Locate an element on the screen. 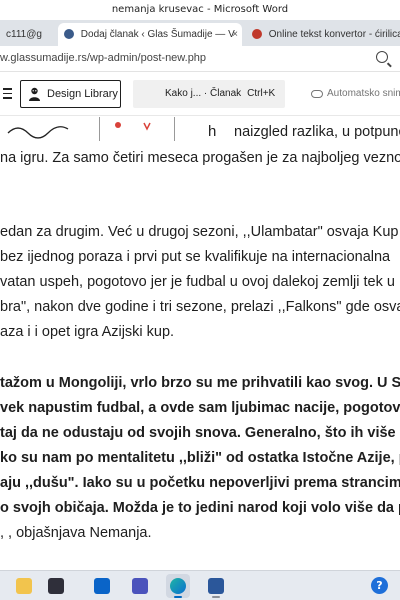 Image resolution: width=400 pixels, height=600 pixels. person-library-icon is located at coordinates (34, 94).